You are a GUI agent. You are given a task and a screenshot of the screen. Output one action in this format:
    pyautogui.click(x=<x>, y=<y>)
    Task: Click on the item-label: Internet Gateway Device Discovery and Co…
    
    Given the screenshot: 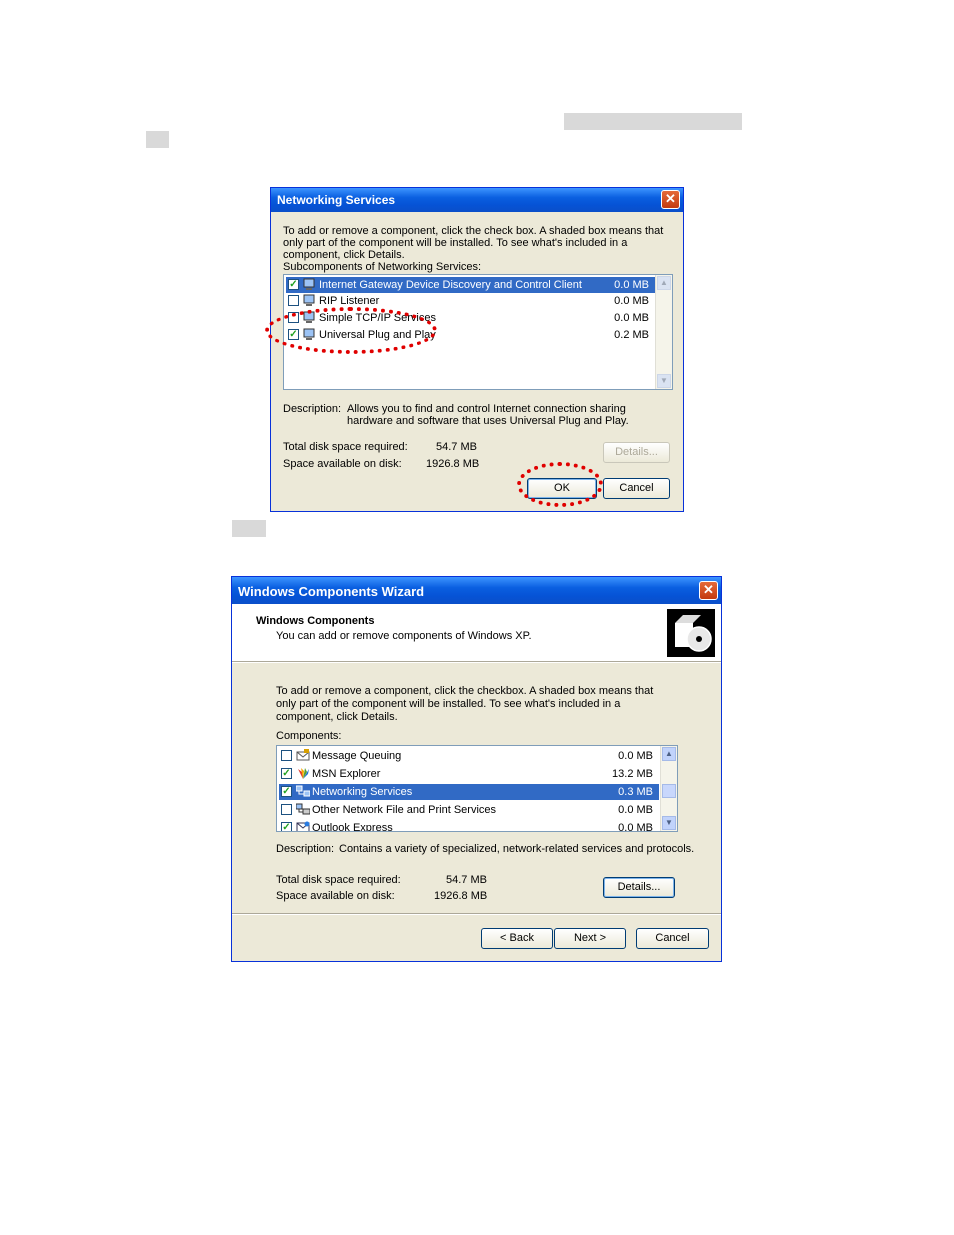 What is the action you would take?
    pyautogui.click(x=450, y=285)
    